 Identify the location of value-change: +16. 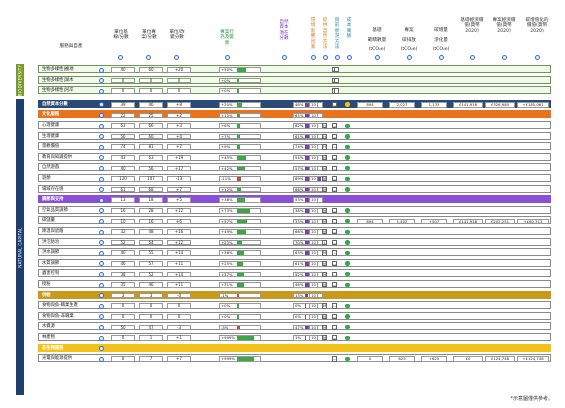
(179, 232).